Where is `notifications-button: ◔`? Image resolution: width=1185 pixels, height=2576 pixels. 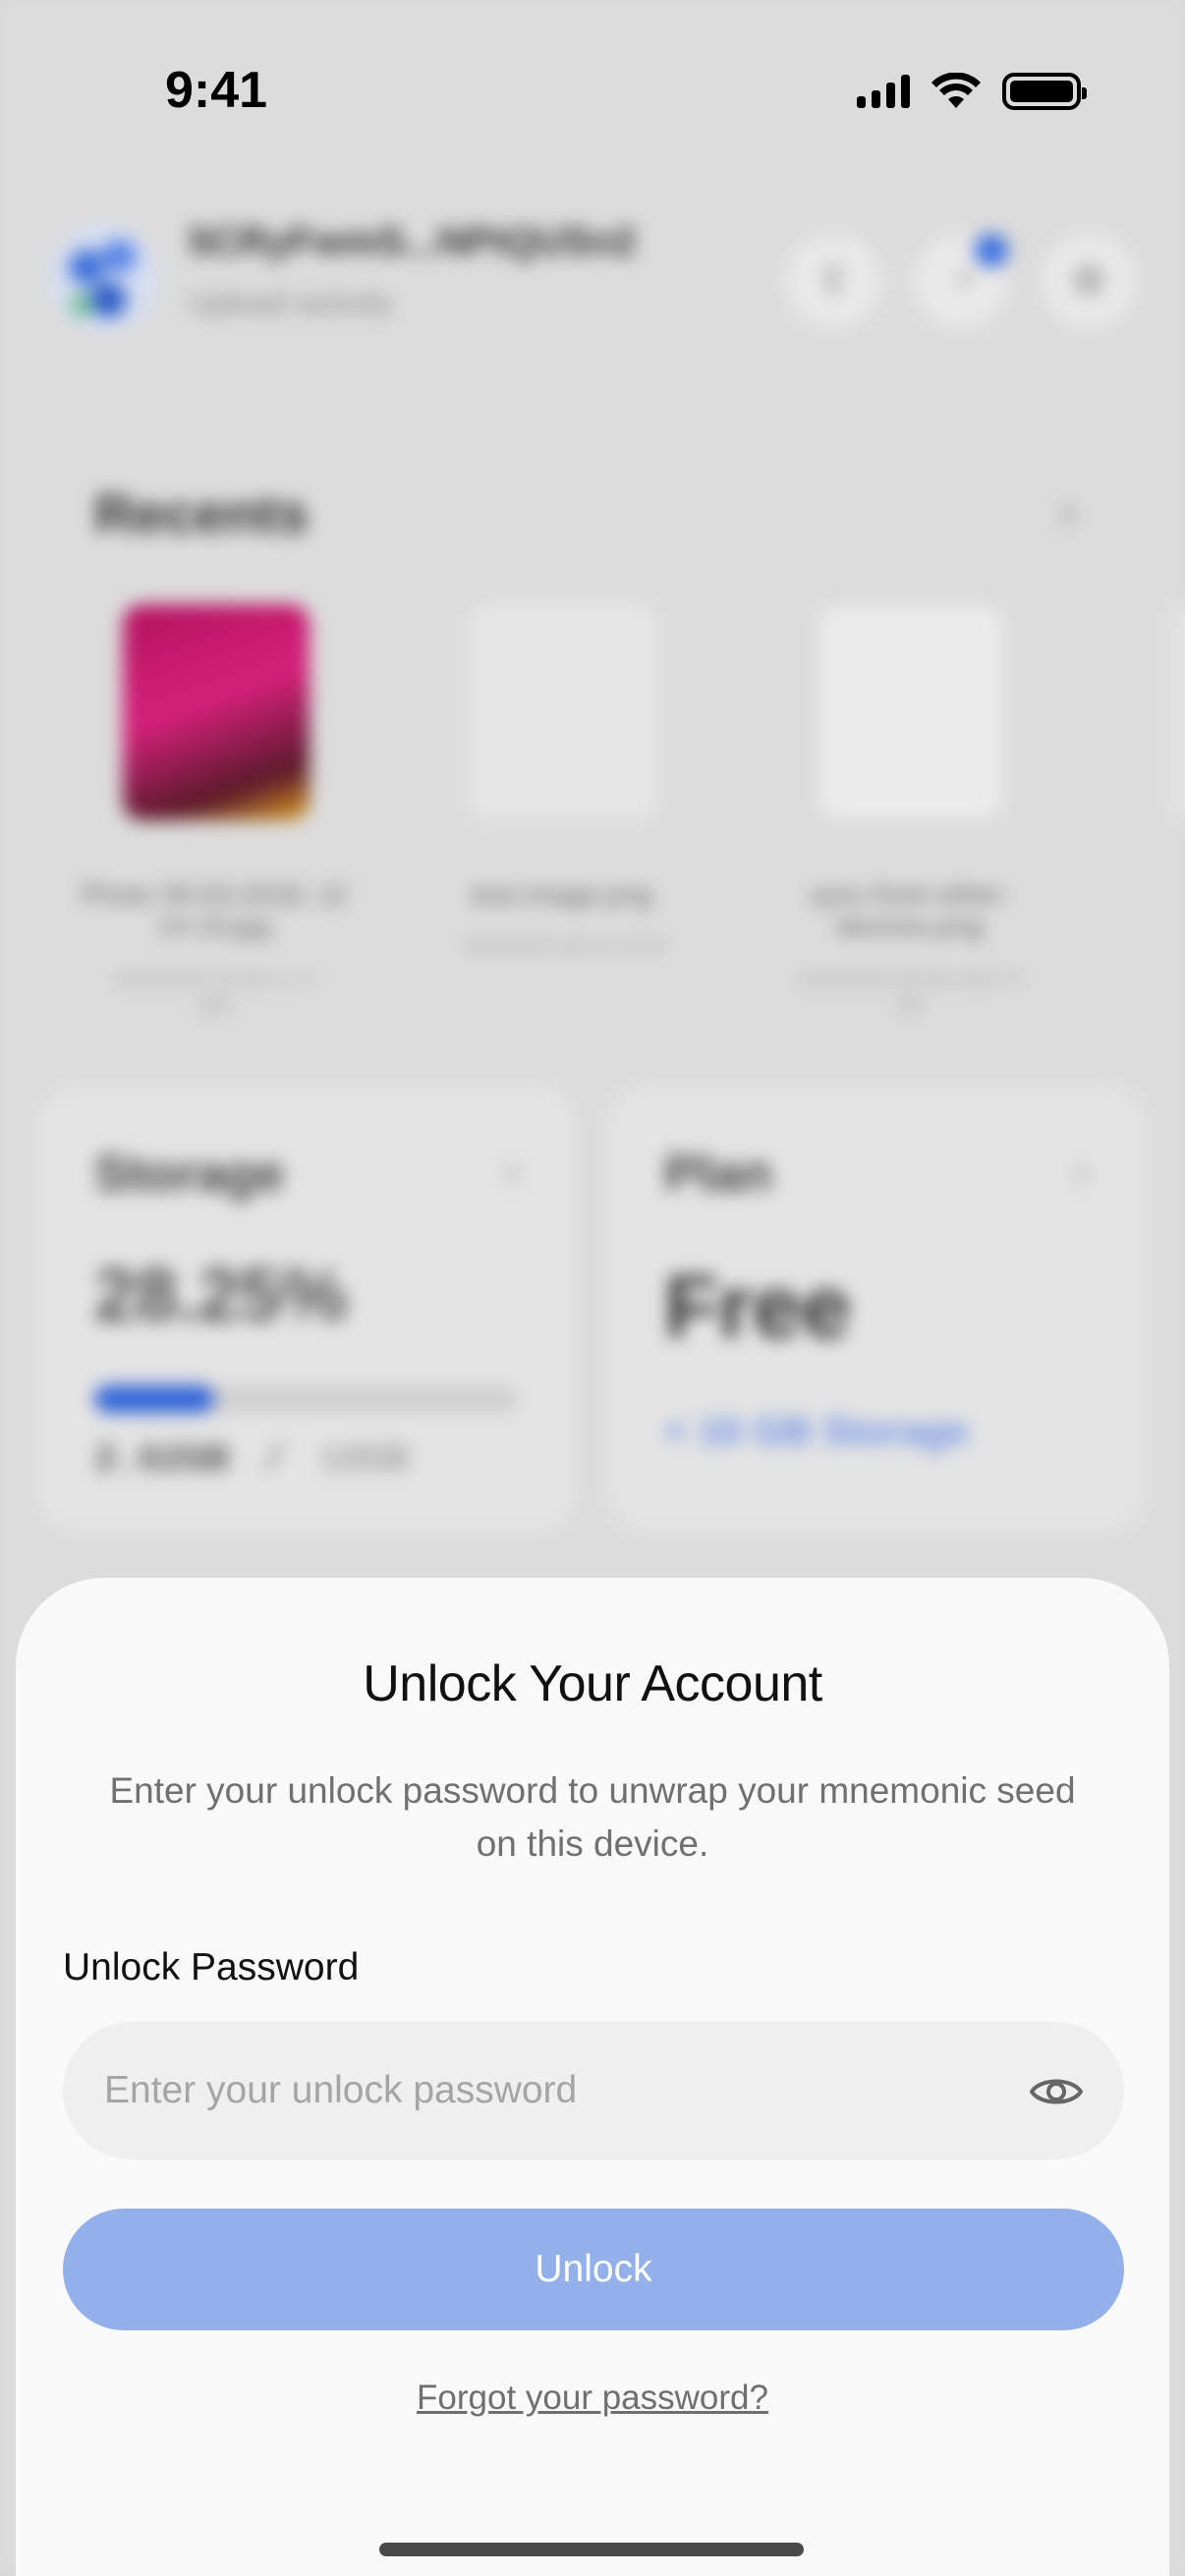
notifications-button: ◔ is located at coordinates (961, 281).